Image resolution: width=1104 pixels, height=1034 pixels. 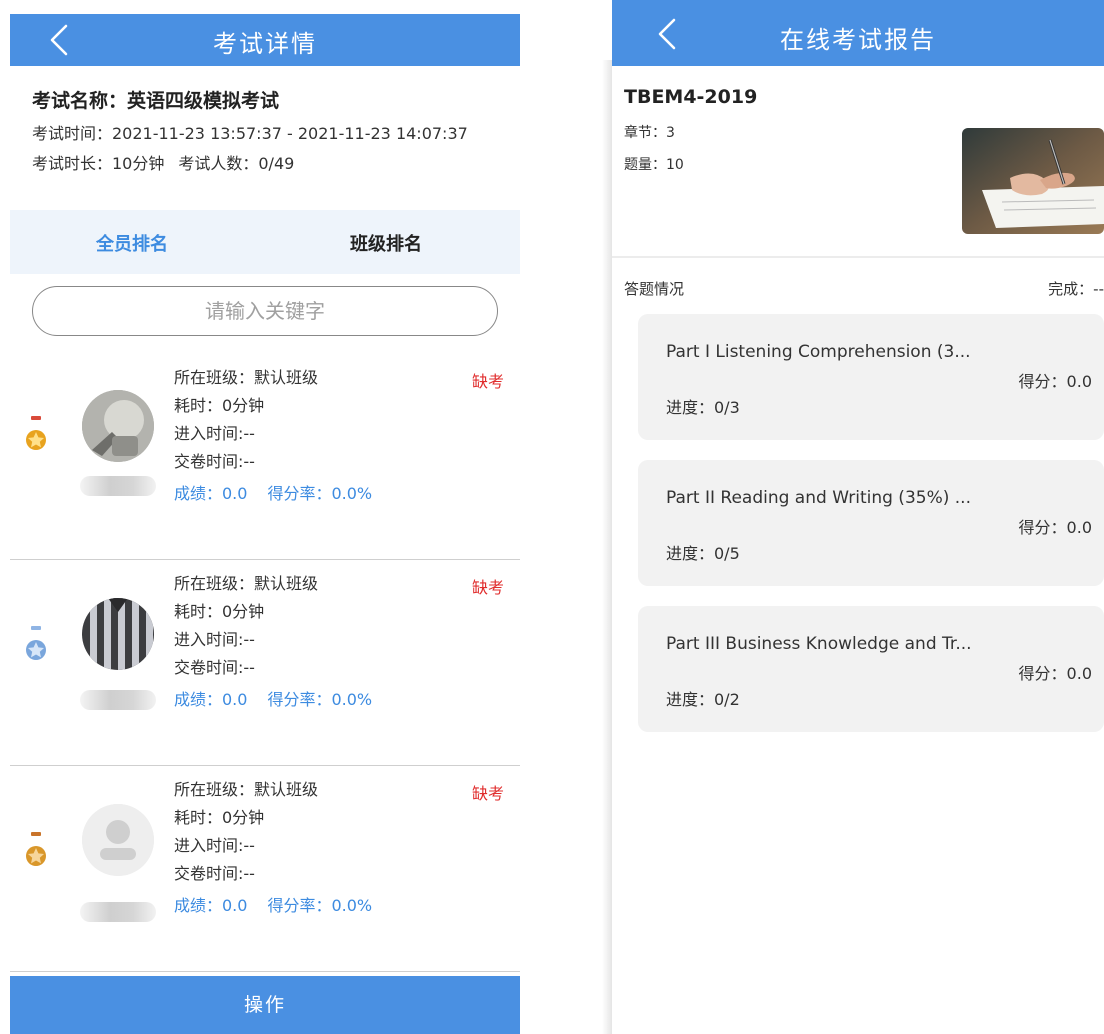 What do you see at coordinates (265, 971) in the screenshot?
I see `row-divider` at bounding box center [265, 971].